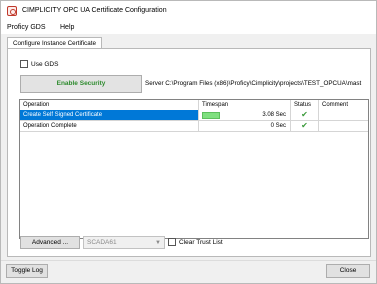  Describe the element at coordinates (245, 105) in the screenshot. I see `column-header-timespan: Timespan` at that location.